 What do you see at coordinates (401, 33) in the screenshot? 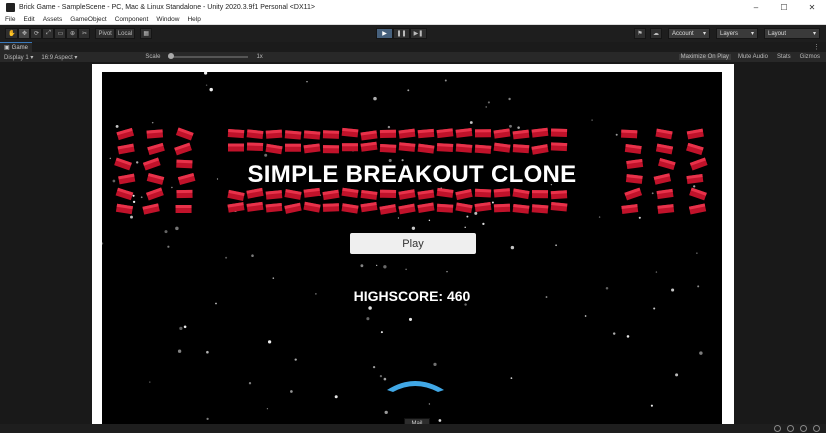
I see `pause-button: ❚❚` at bounding box center [401, 33].